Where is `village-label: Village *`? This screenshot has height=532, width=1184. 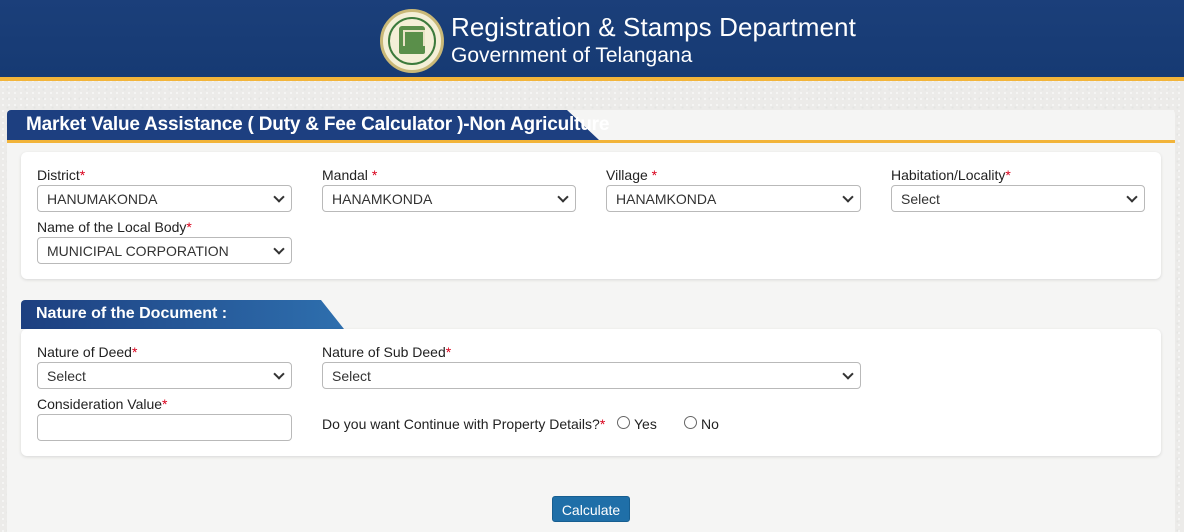
village-label: Village * is located at coordinates (632, 175).